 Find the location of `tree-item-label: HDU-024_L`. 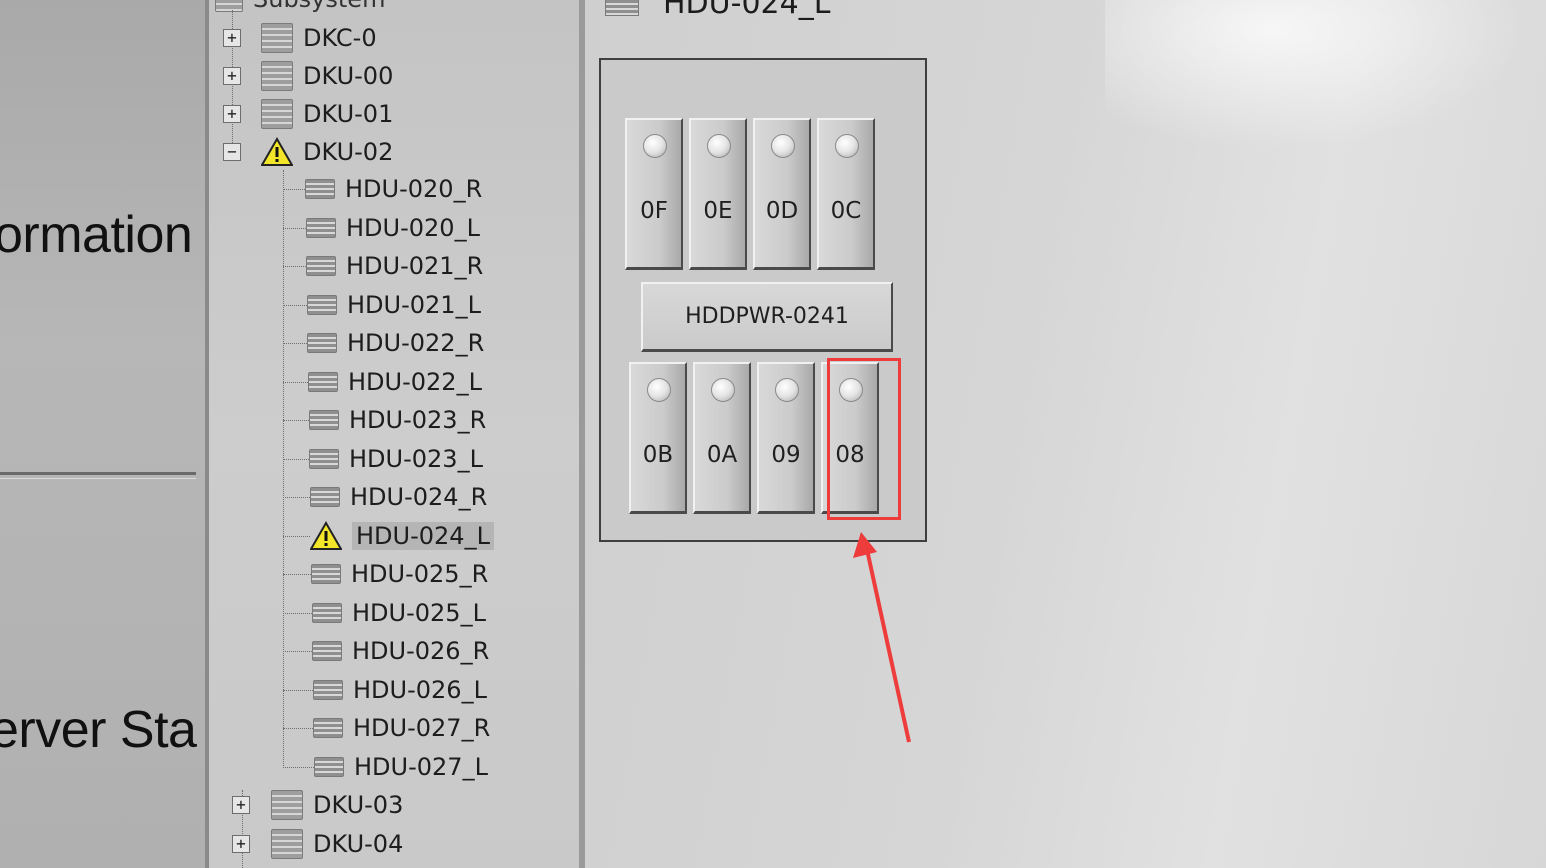

tree-item-label: HDU-024_L is located at coordinates (423, 535).